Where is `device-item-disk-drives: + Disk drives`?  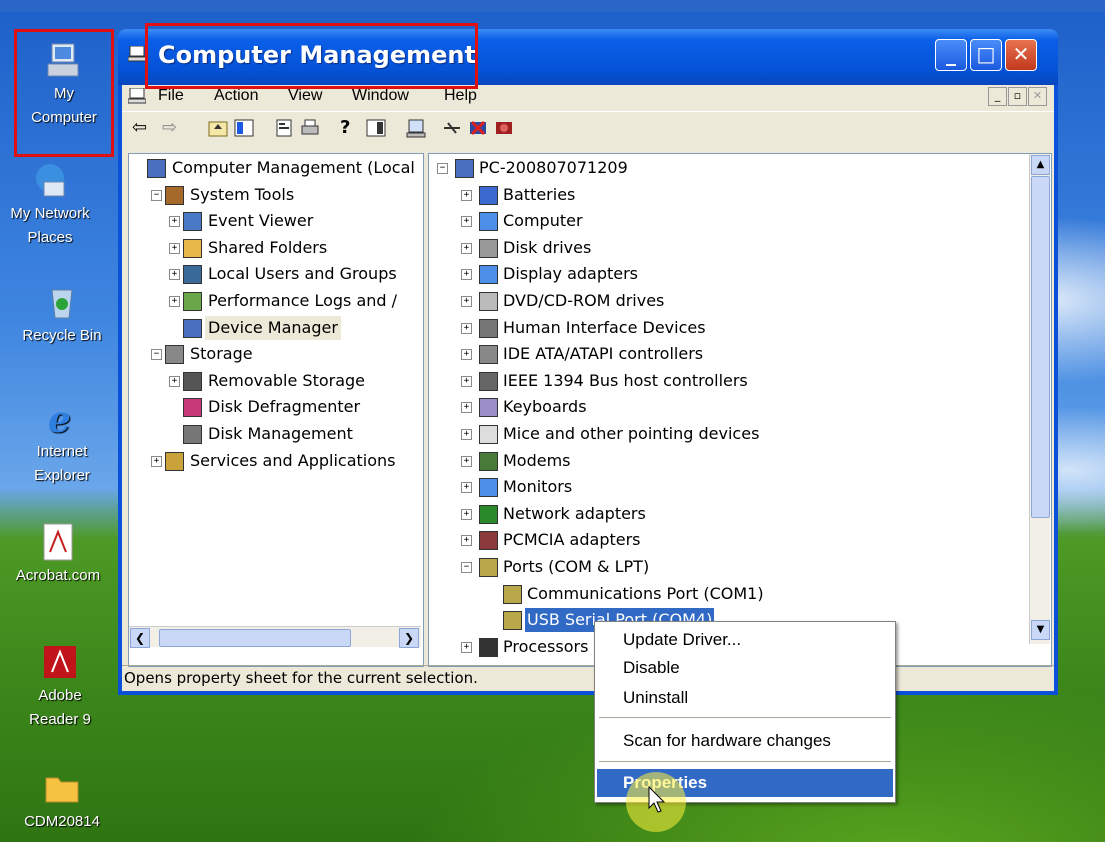
device-item-disk-drives: + Disk drives is located at coordinates (728, 248).